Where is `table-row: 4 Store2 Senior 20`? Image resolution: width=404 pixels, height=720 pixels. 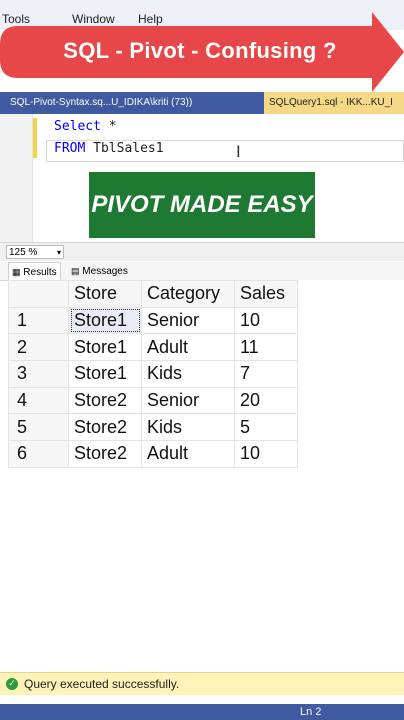 table-row: 4 Store2 Senior 20 is located at coordinates (153, 400).